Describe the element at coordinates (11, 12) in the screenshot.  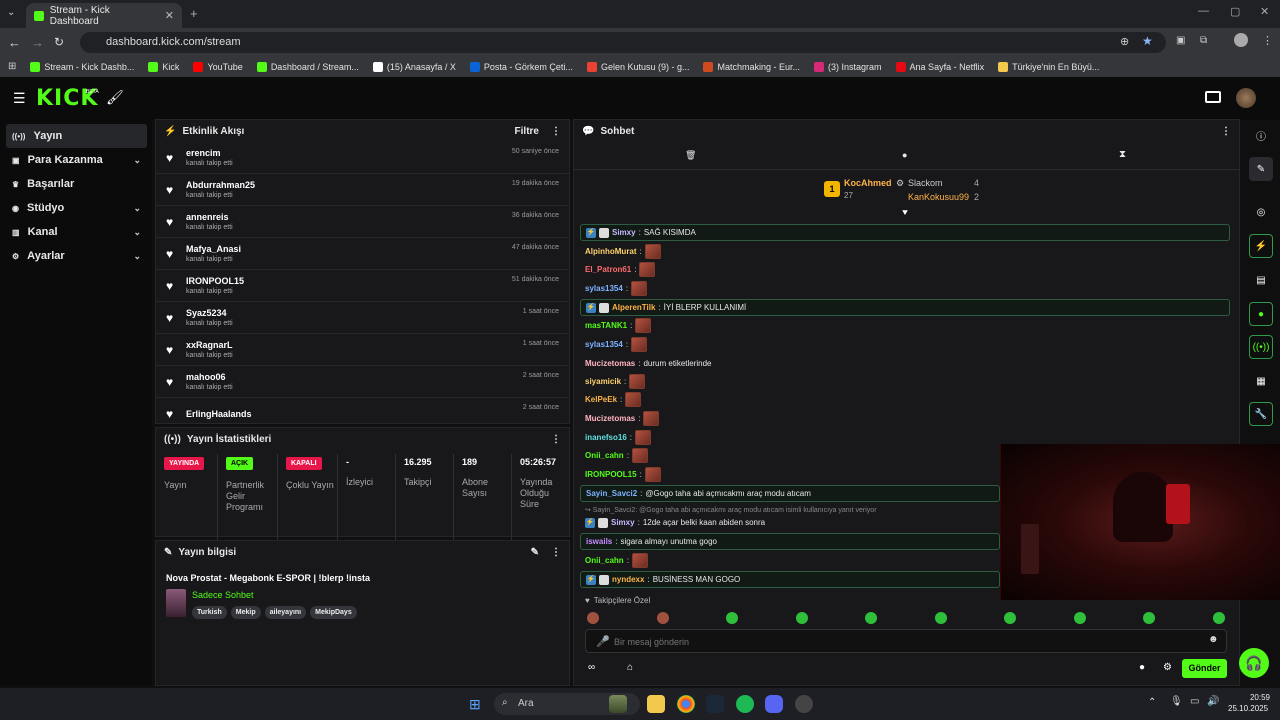
I see `tab-list-icon: ⌄` at that location.